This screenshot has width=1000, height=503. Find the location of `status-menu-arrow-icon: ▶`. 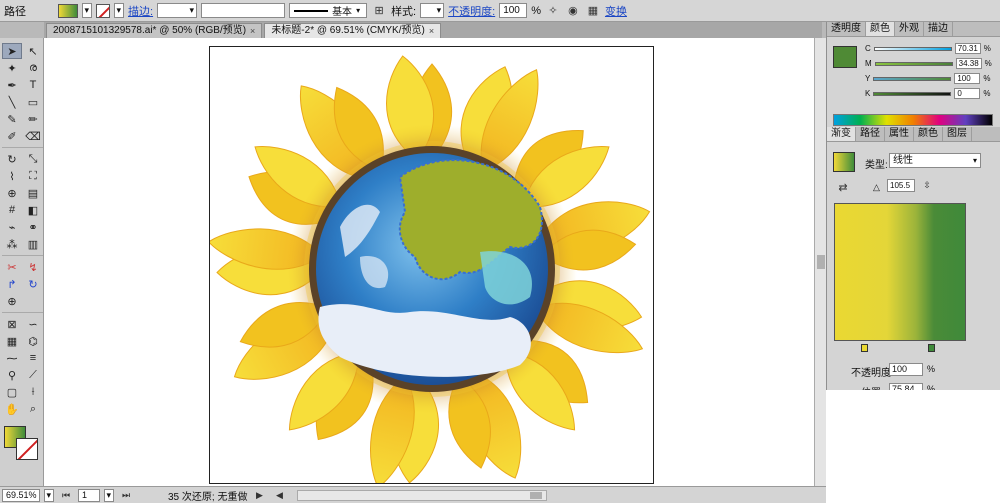

status-menu-arrow-icon: ▶ is located at coordinates (259, 495).